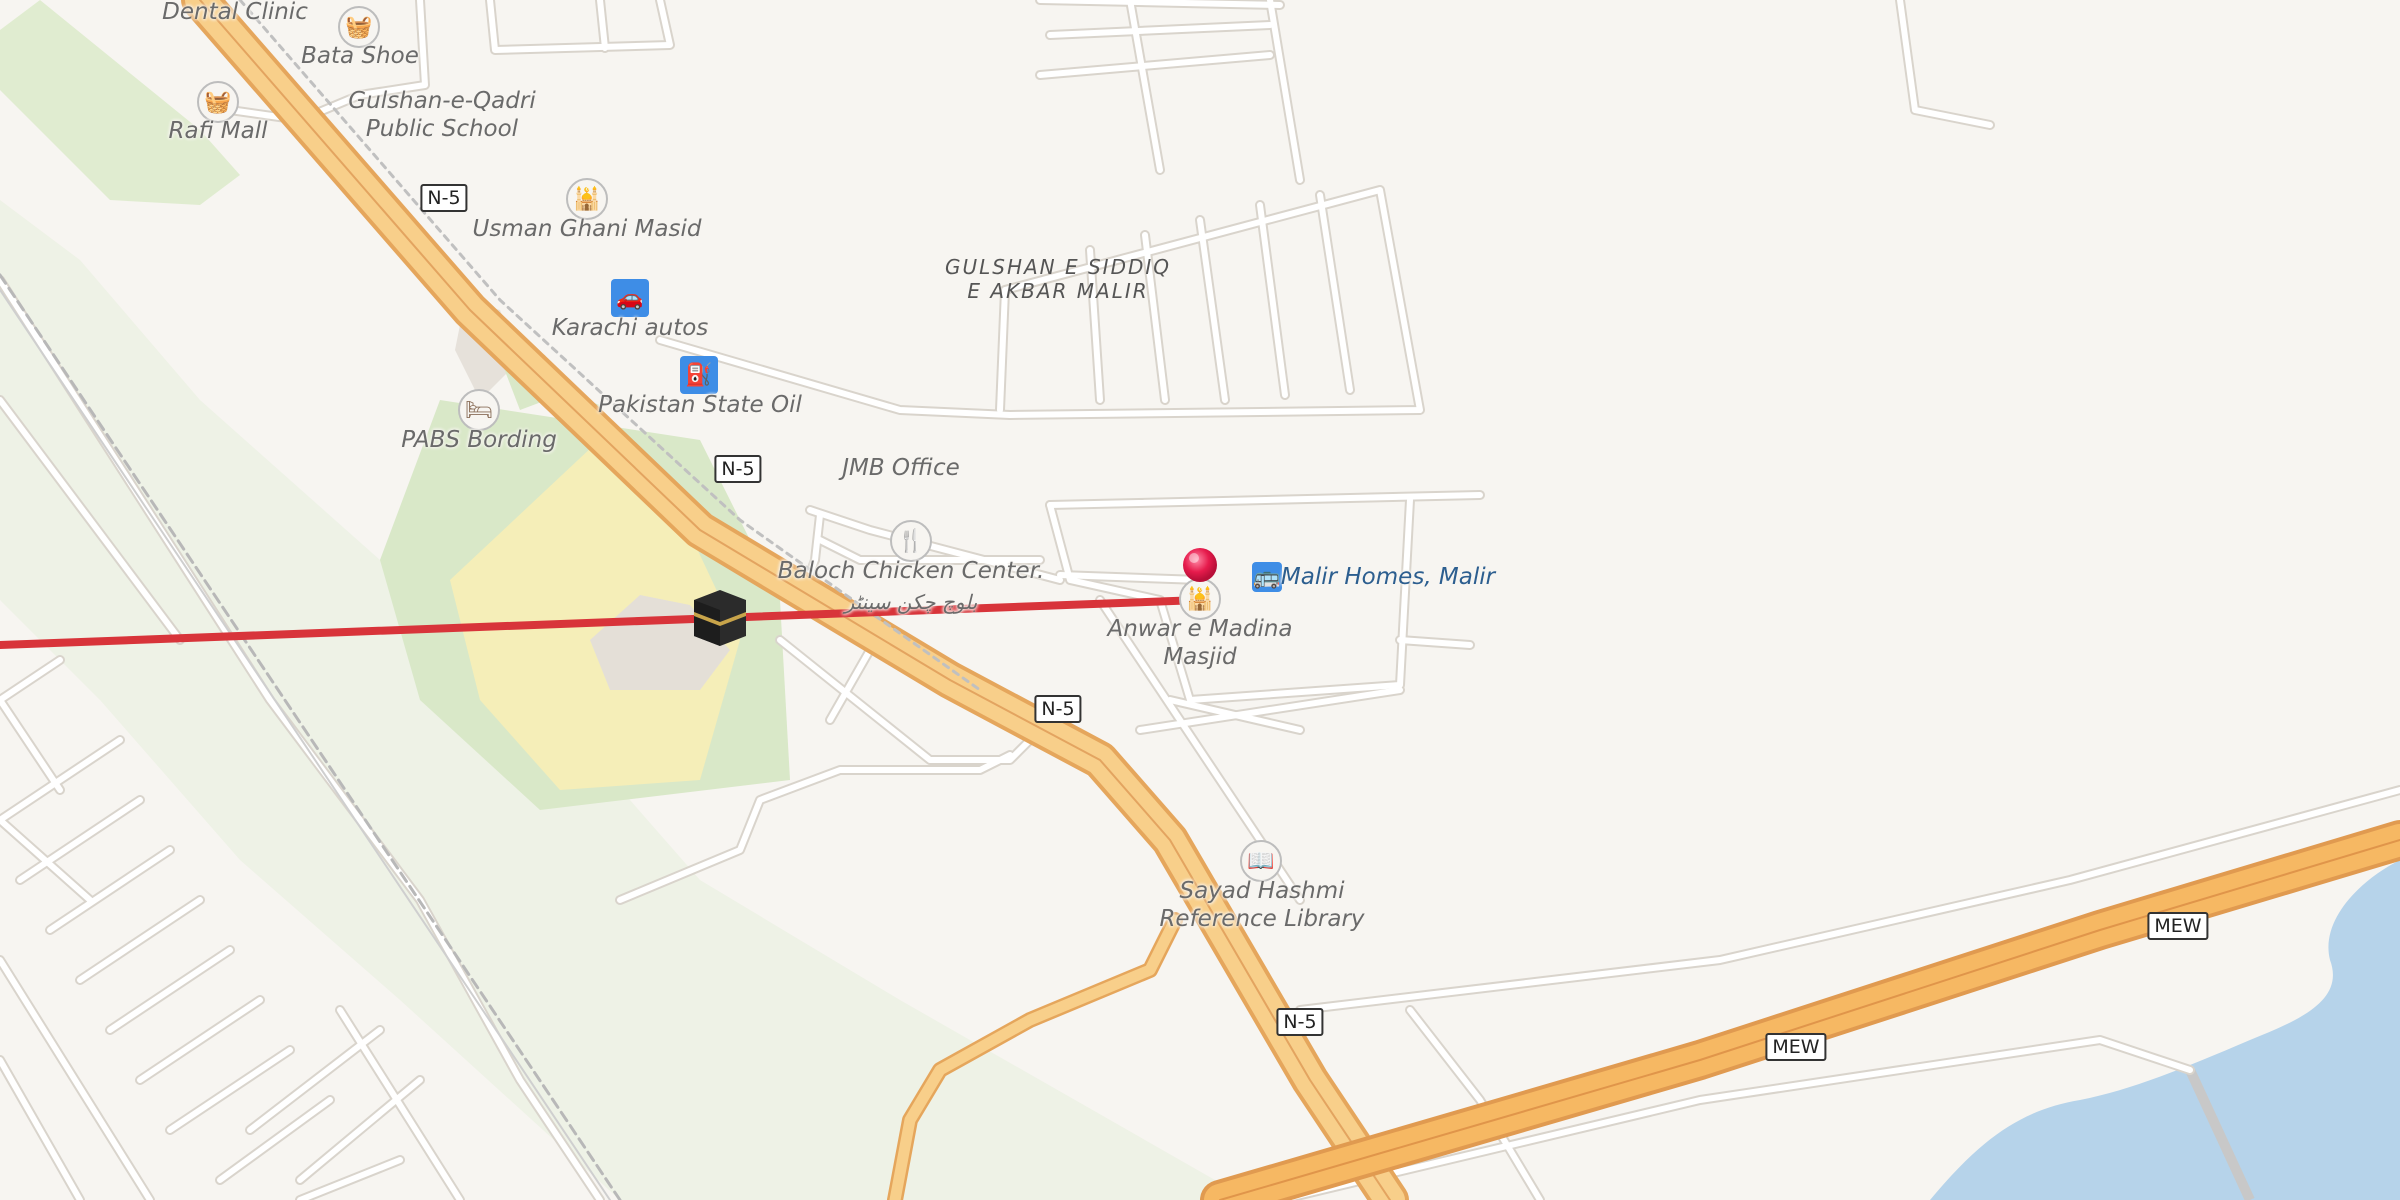 The image size is (2400, 1200). I want to click on poi-label-sayad-hashmi: Sayad Hashmi Reference Library, so click(1261, 905).